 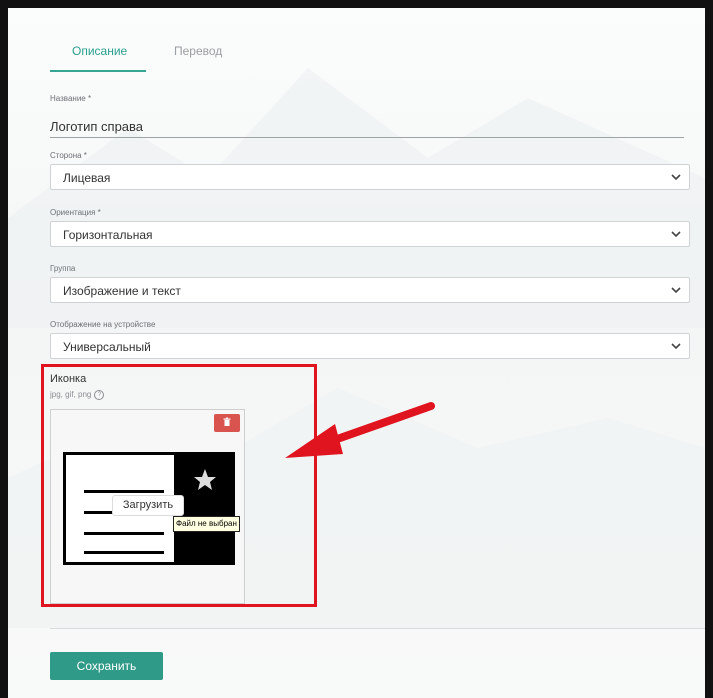 What do you see at coordinates (370, 234) in the screenshot?
I see `orientation-select: Горизонтальная` at bounding box center [370, 234].